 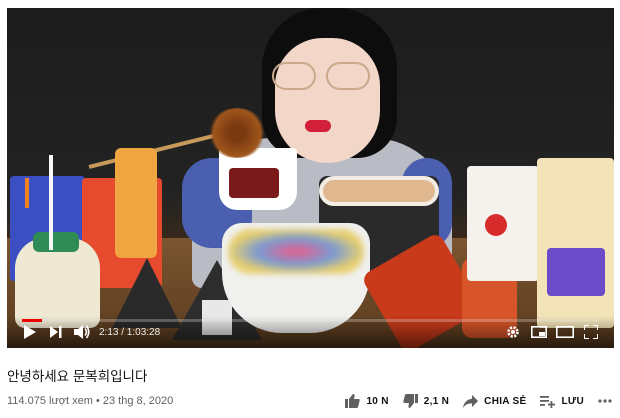 I want to click on milk-carton-right, so click(x=575, y=243).